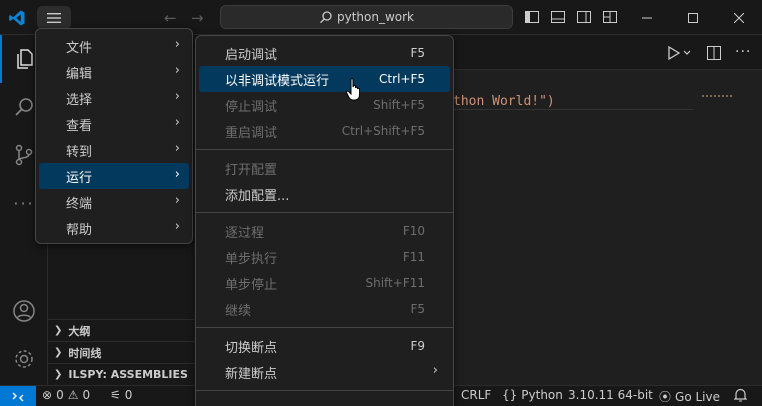 This screenshot has height=406, width=762. Describe the element at coordinates (114, 72) in the screenshot. I see `menu-item-edit: 编辑 ›` at that location.